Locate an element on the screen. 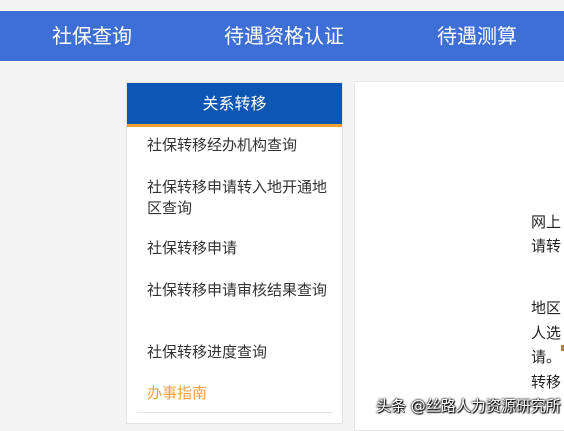  sidebar-item-review-result-query: 社保转移申请审核结果查询 is located at coordinates (239, 290).